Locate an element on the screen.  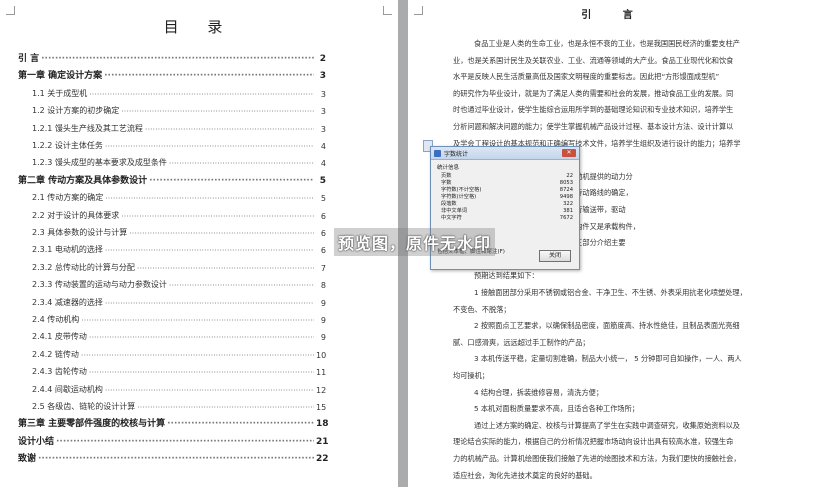
toc-label: 第一章 确定设计方案 is located at coordinates (60, 76).